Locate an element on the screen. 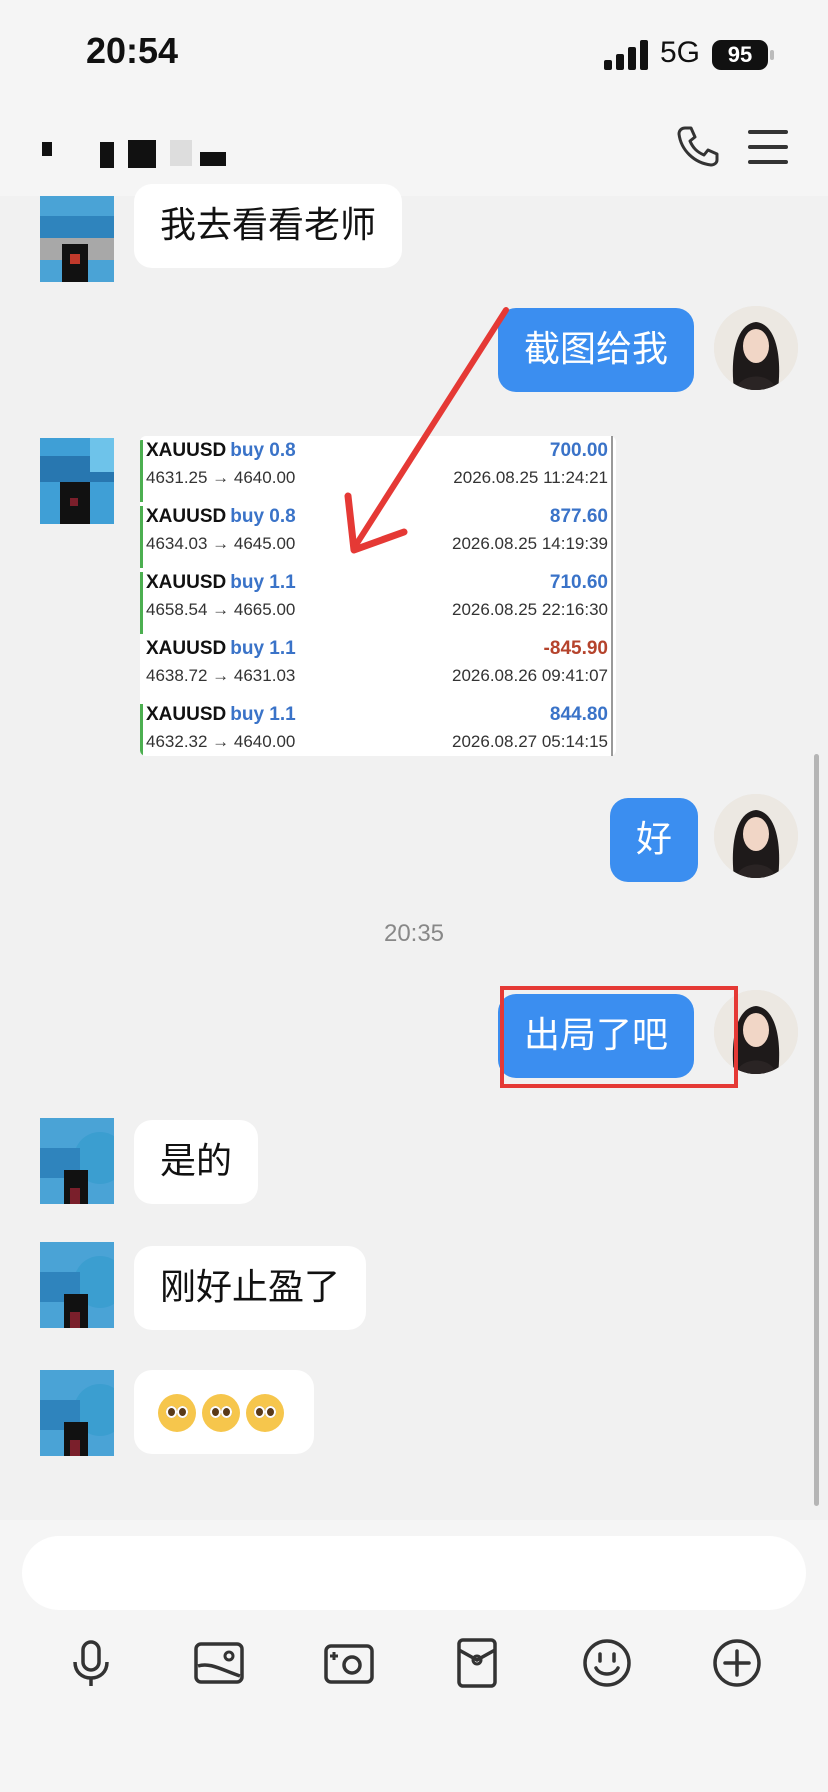  annotation-highlight-box is located at coordinates (619, 1037).